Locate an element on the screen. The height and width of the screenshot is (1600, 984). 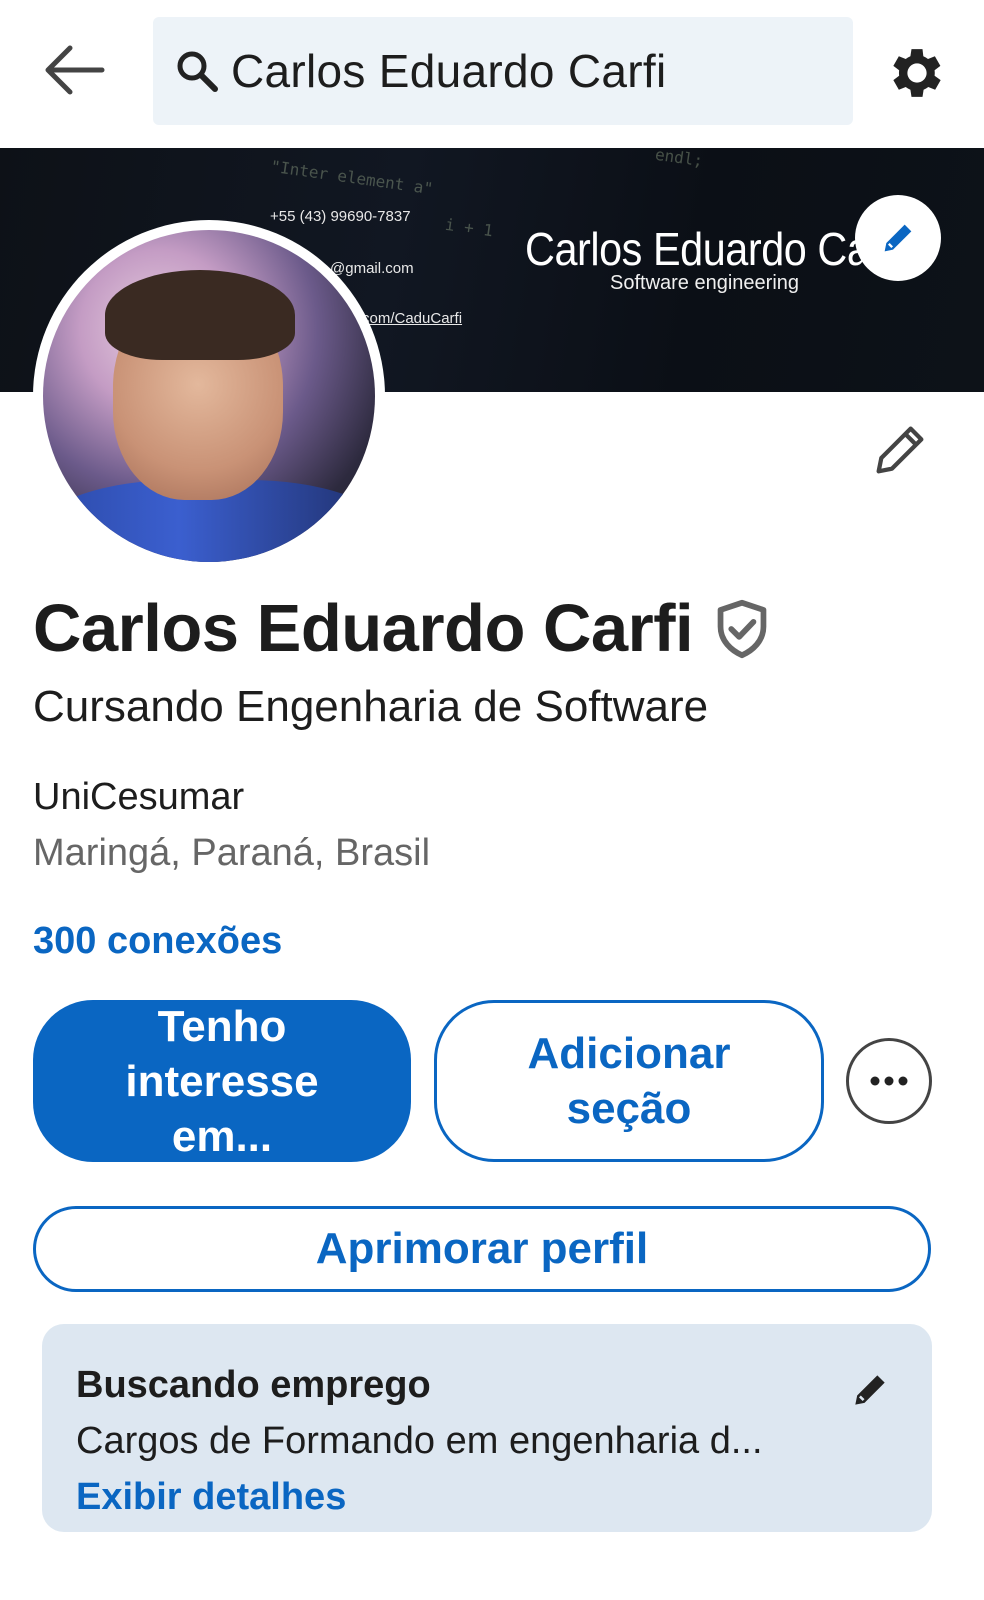
banner-code-text: "Inter element a" is located at coordinates (352, 177).